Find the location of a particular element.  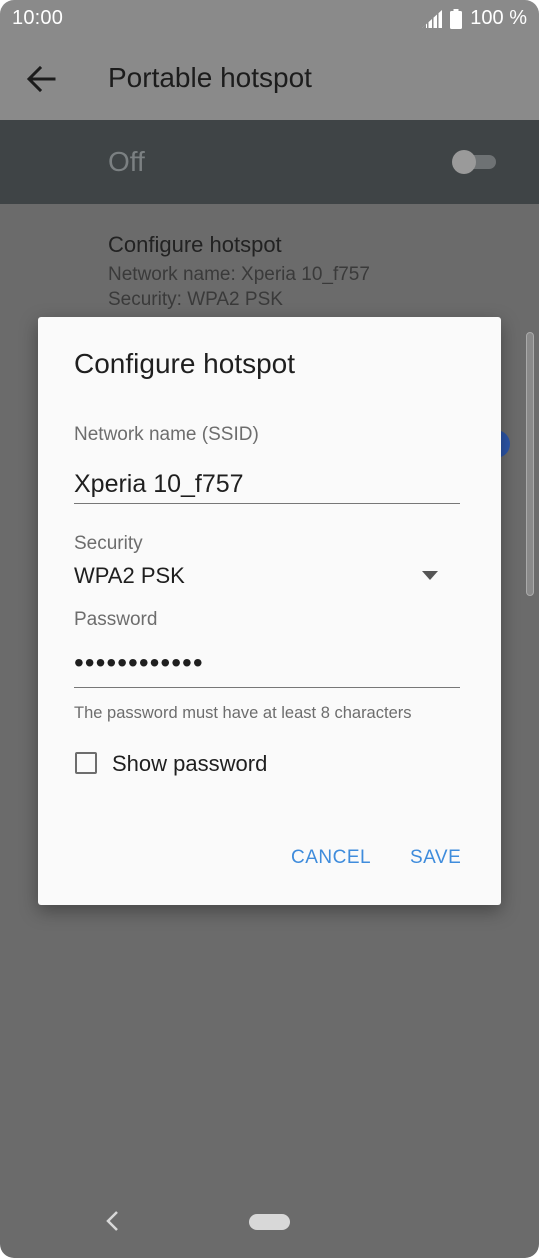

password-label: Password is located at coordinates (116, 619).